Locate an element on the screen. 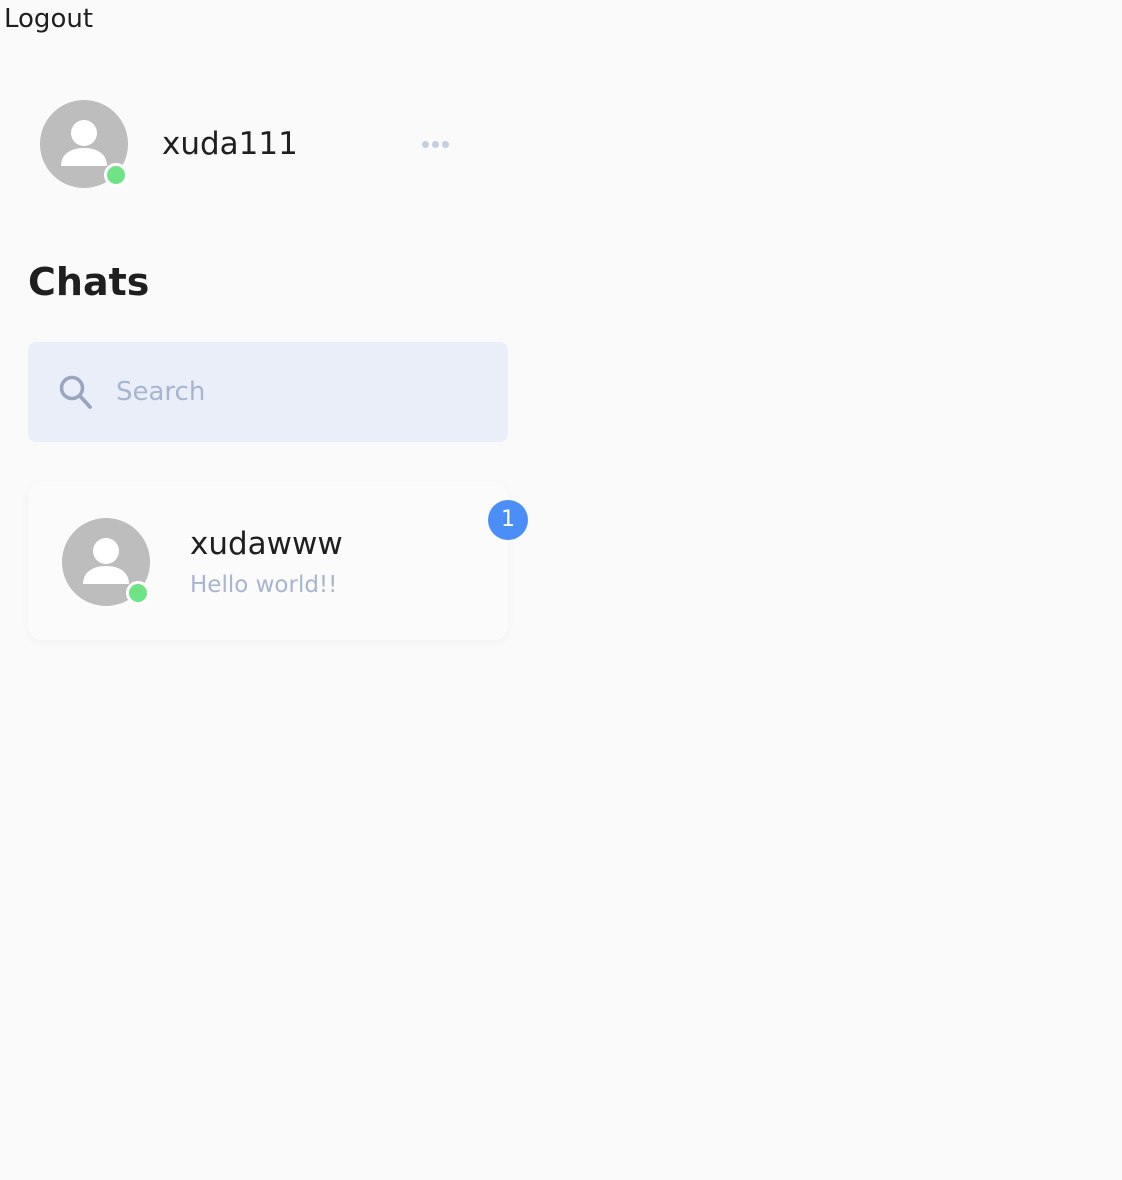  search-box is located at coordinates (268, 392).